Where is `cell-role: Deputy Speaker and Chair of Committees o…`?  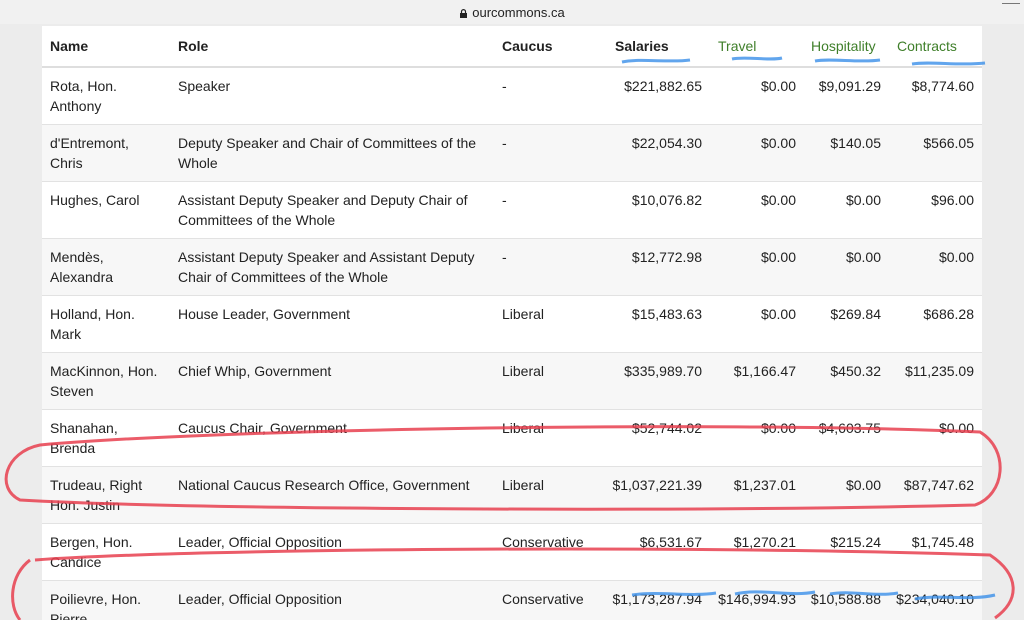 cell-role: Deputy Speaker and Chair of Committees o… is located at coordinates (327, 153).